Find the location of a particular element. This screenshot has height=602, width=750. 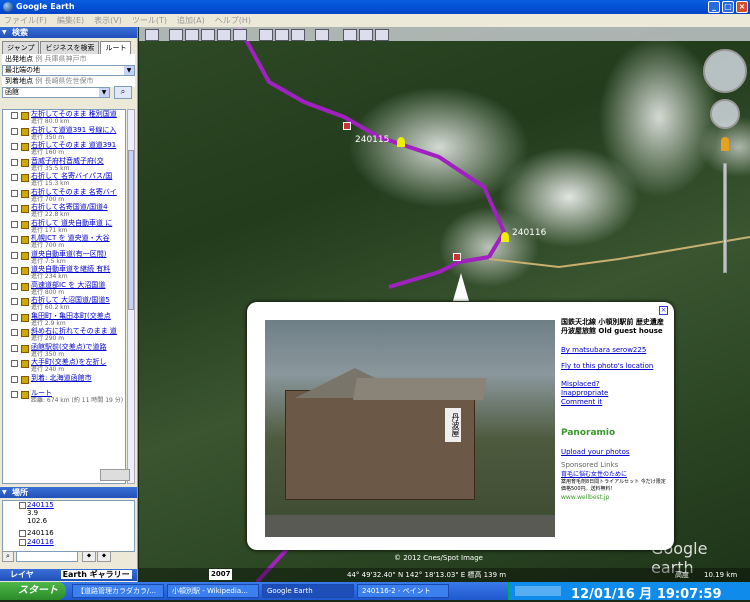

panoramio-logo: Panoramio is located at coordinates (614, 433).